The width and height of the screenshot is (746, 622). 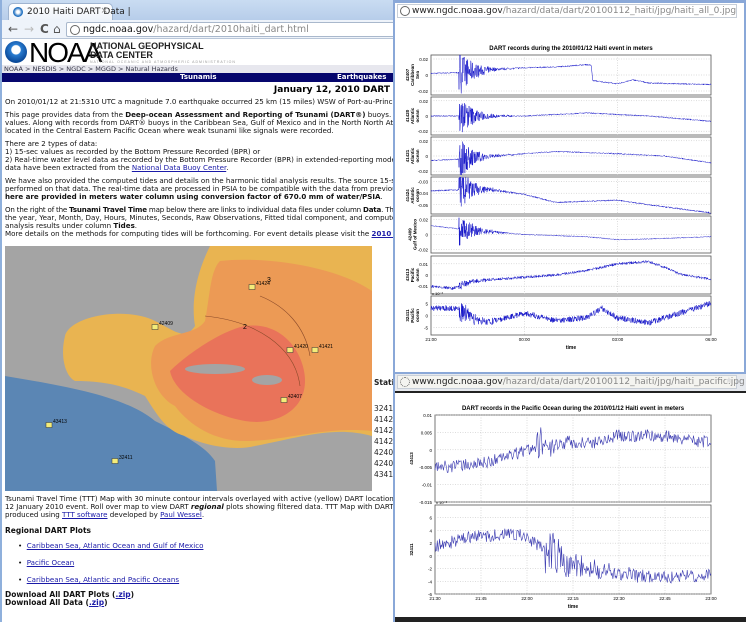 What do you see at coordinates (481, 598) in the screenshot?
I see `x-tick-label: 21:45` at bounding box center [481, 598].